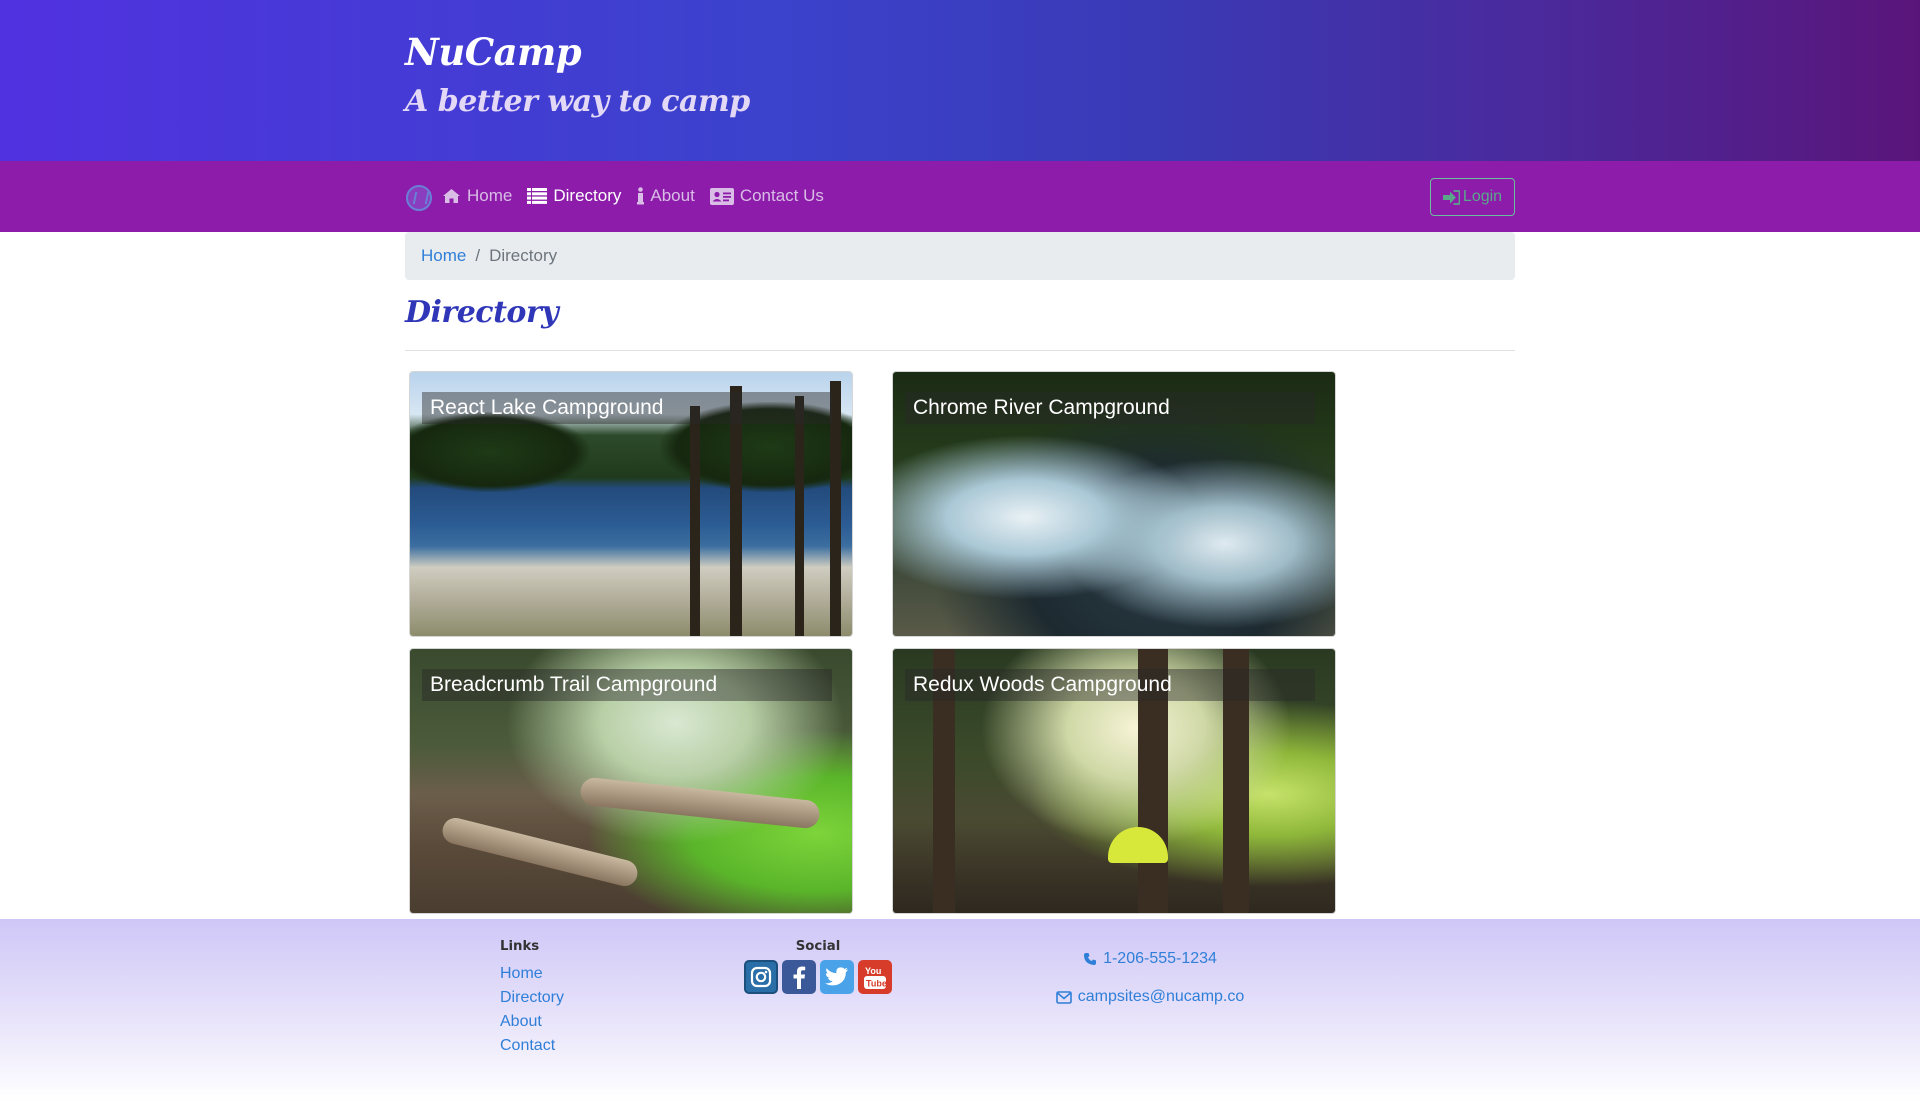 Image resolution: width=1920 pixels, height=1103 pixels. What do you see at coordinates (482, 312) in the screenshot?
I see `page-title: Directory` at bounding box center [482, 312].